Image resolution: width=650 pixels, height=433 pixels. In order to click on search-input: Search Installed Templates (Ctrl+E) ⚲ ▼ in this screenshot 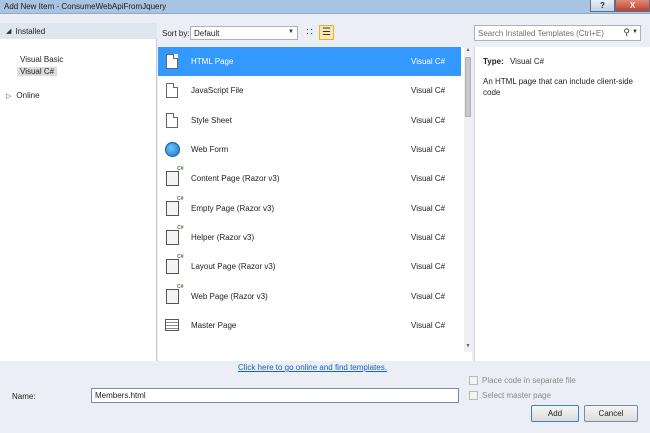, I will do `click(557, 33)`.